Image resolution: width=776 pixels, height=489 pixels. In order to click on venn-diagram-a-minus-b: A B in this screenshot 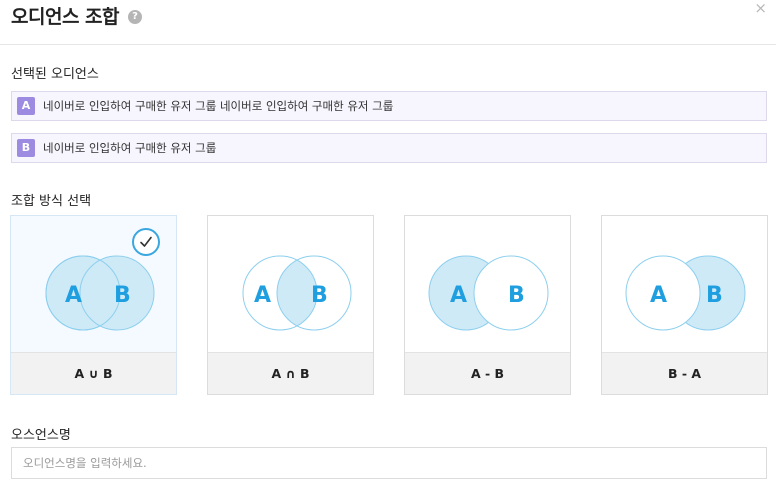, I will do `click(488, 293)`.